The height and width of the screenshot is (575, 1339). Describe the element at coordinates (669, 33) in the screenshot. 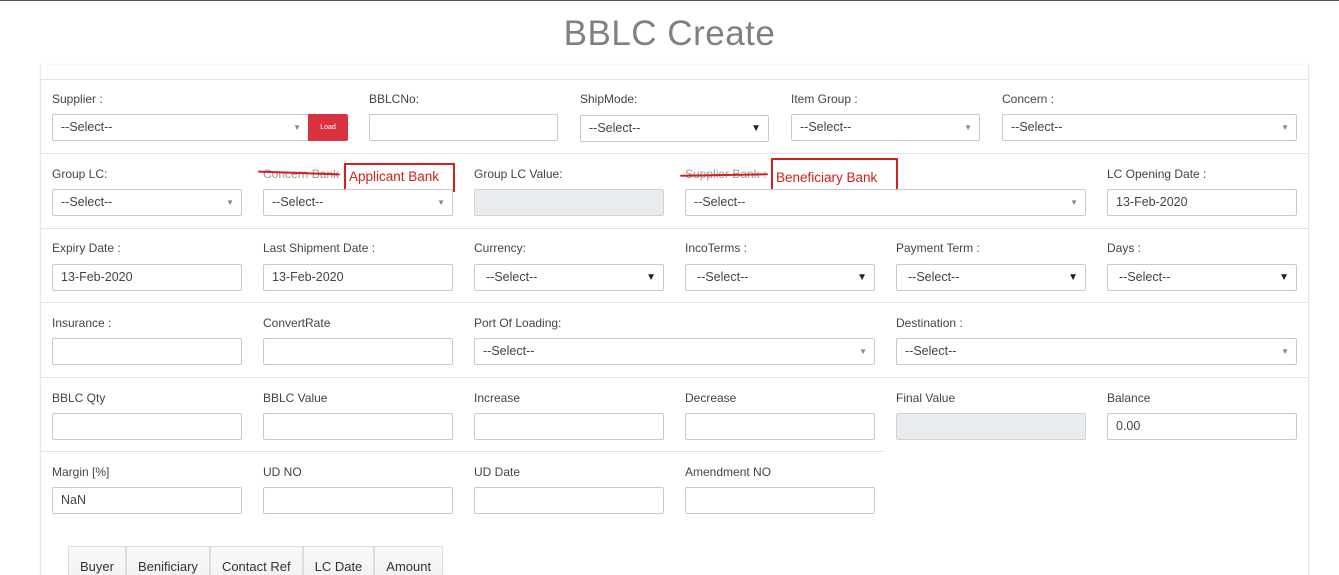

I see `page-title: BBLC Create` at that location.